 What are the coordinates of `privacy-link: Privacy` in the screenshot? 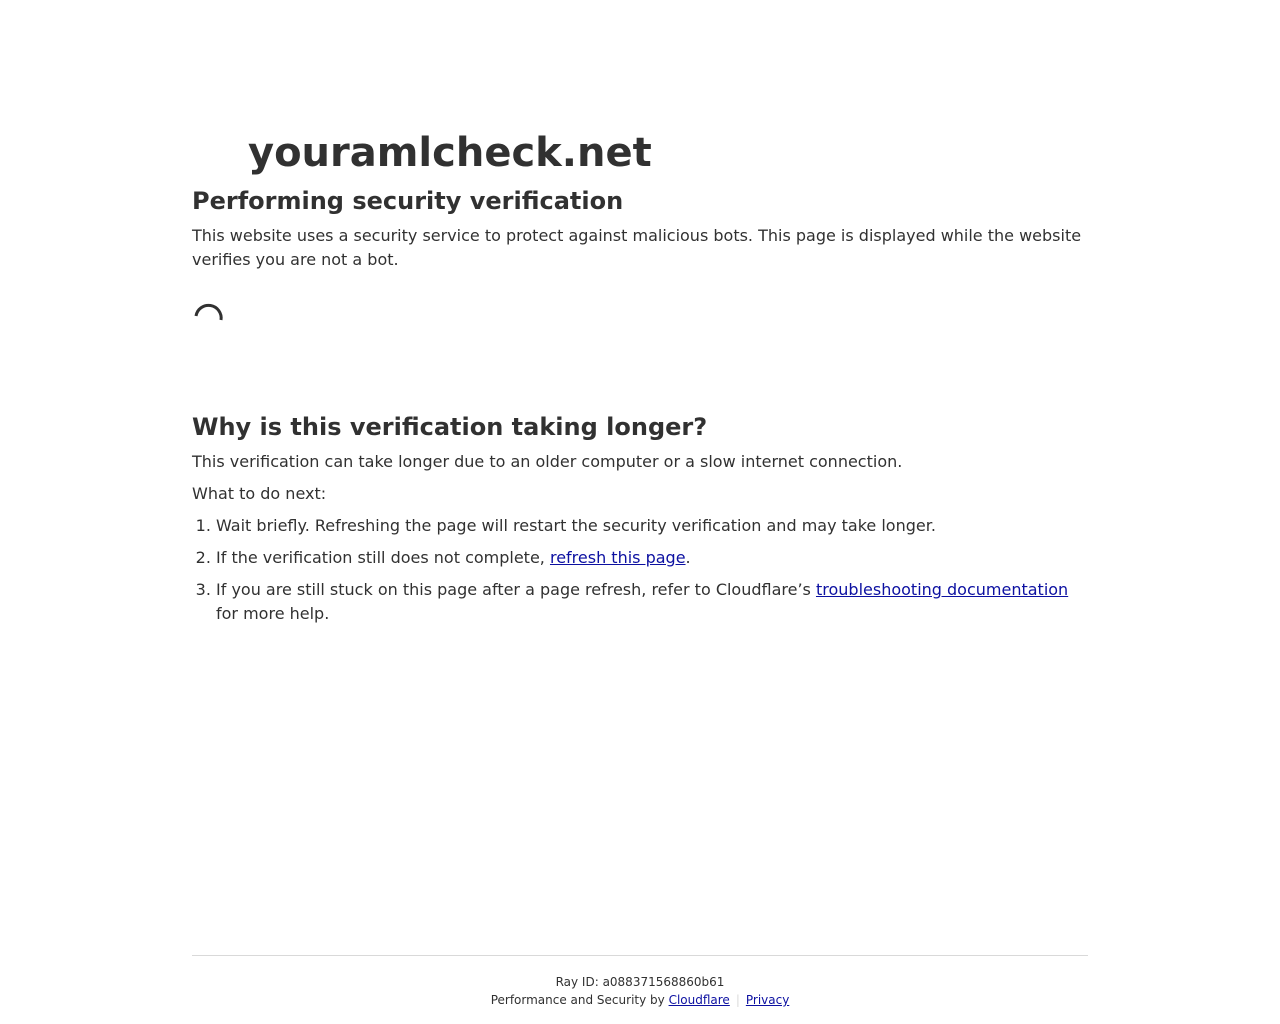 It's located at (767, 1000).